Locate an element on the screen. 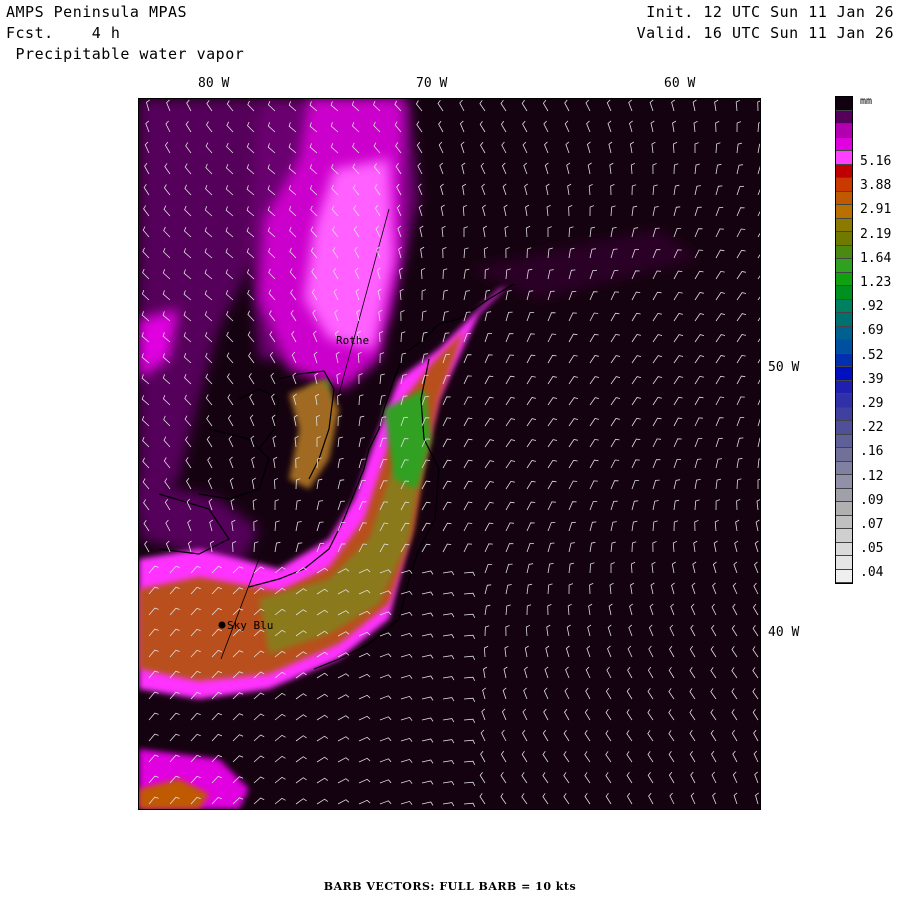  legend-label: .07 is located at coordinates (872, 524).